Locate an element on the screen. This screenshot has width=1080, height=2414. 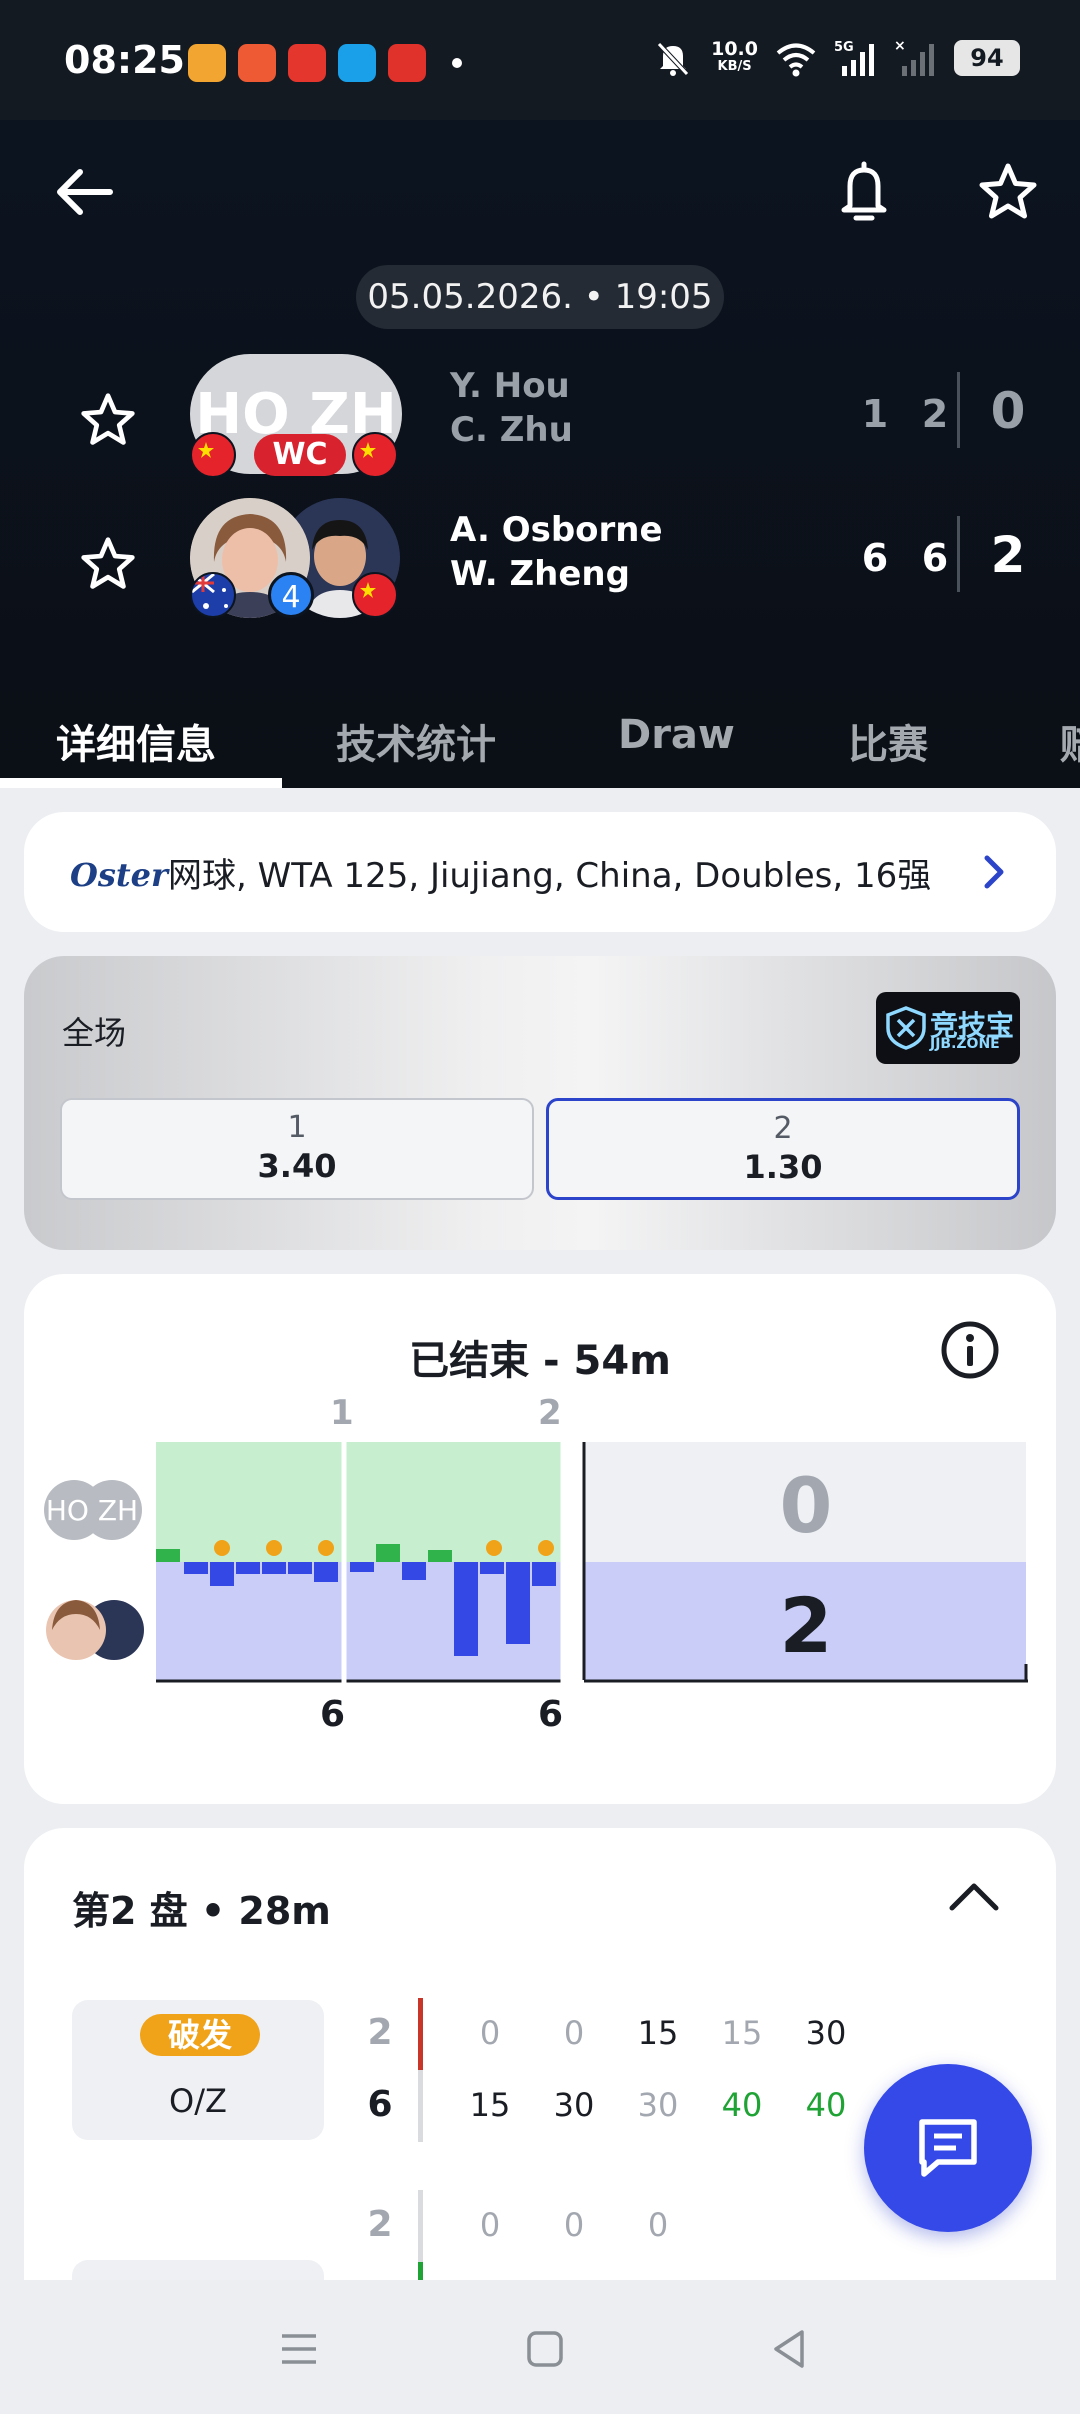
team1-row: HO ZH WC Y. Hou C. Zhu 12 0 is located at coordinates (540, 413).